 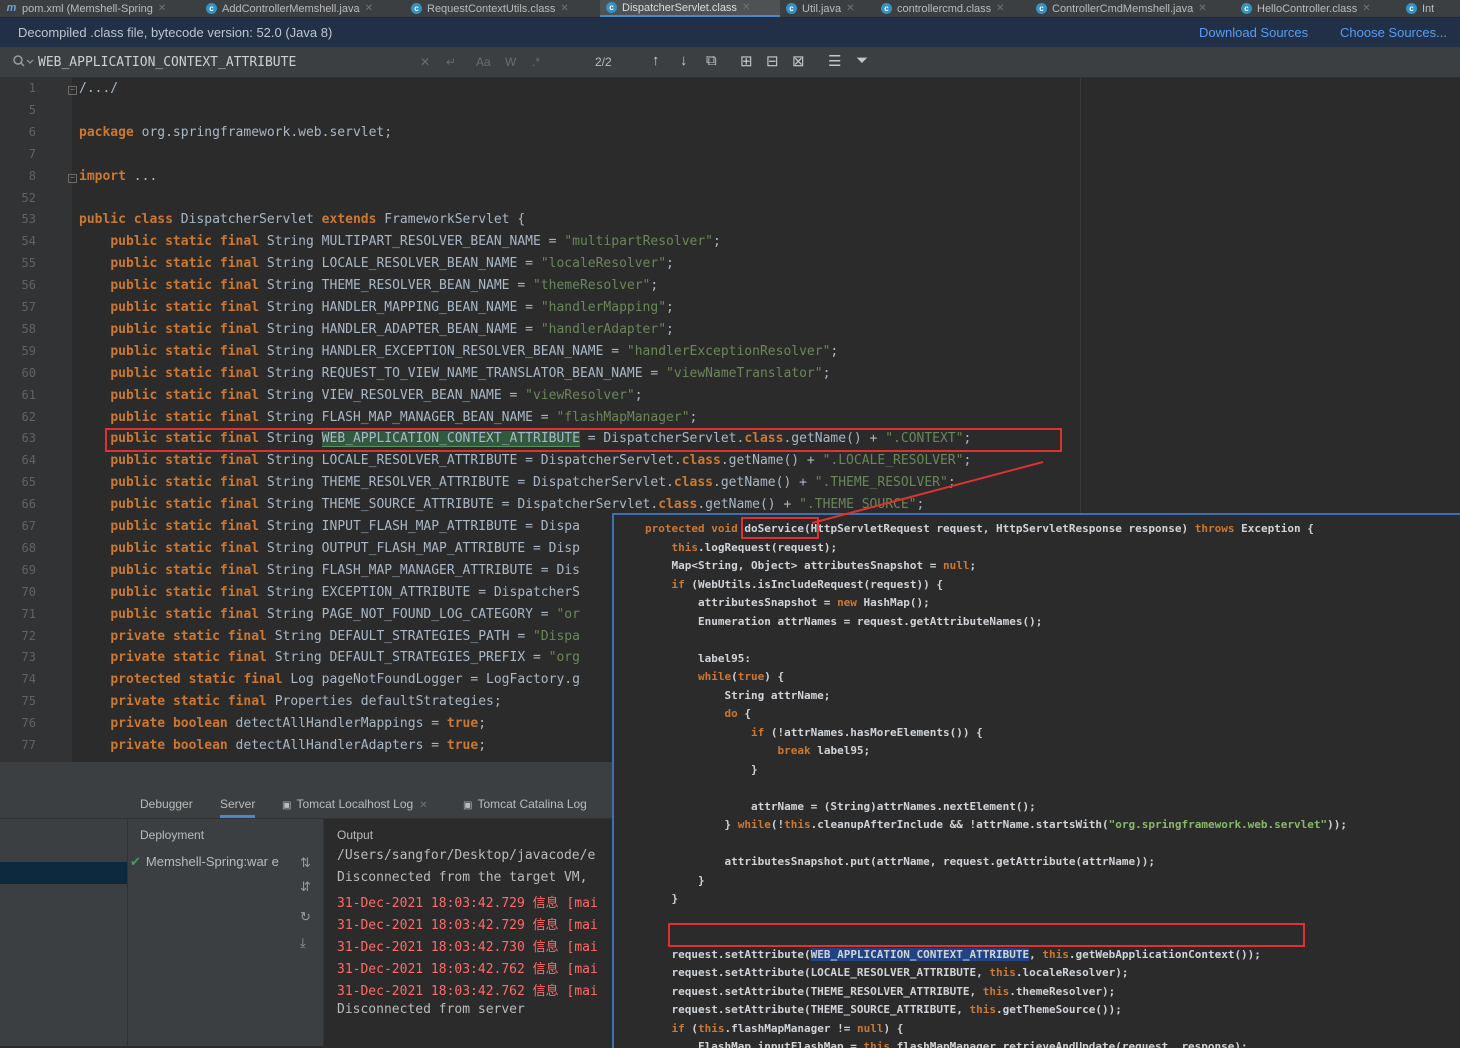 I want to click on filter-icon: ⏷, so click(x=862, y=60).